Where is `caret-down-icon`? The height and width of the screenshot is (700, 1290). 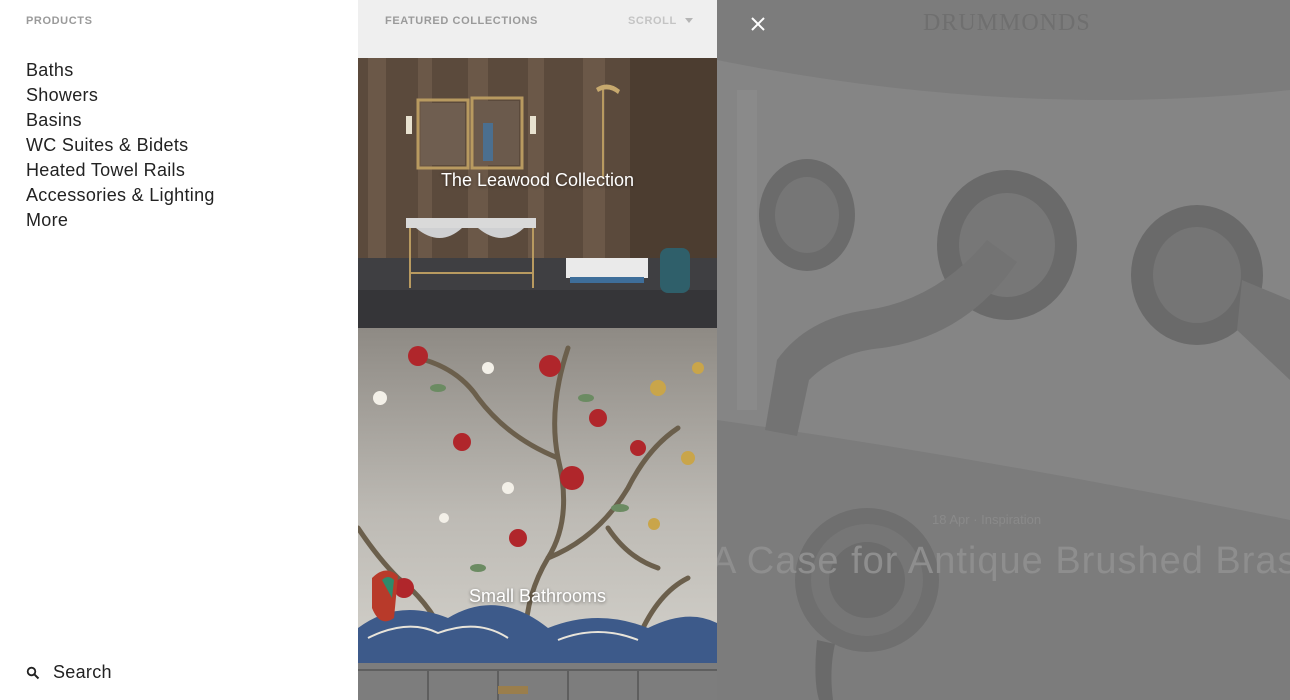
caret-down-icon is located at coordinates (688, 20).